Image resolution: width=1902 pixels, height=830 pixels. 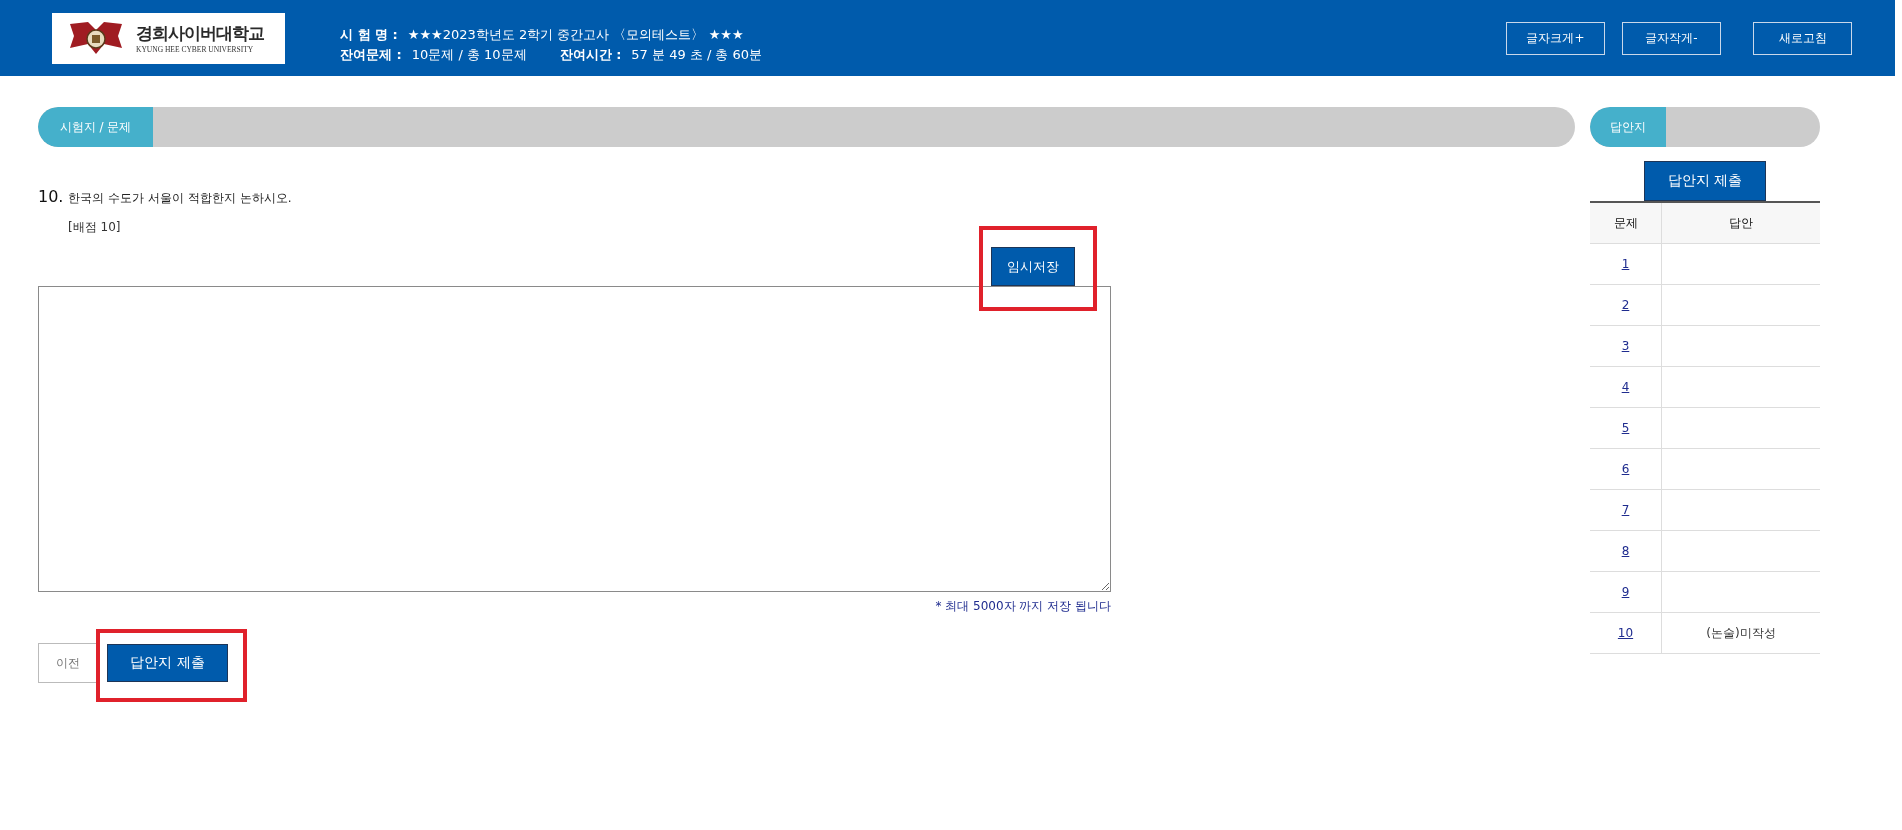 What do you see at coordinates (575, 35) in the screenshot?
I see `exam-name: ★★★2023학년도 2학기 중간고사 〈모의테스트〉 ★★★` at bounding box center [575, 35].